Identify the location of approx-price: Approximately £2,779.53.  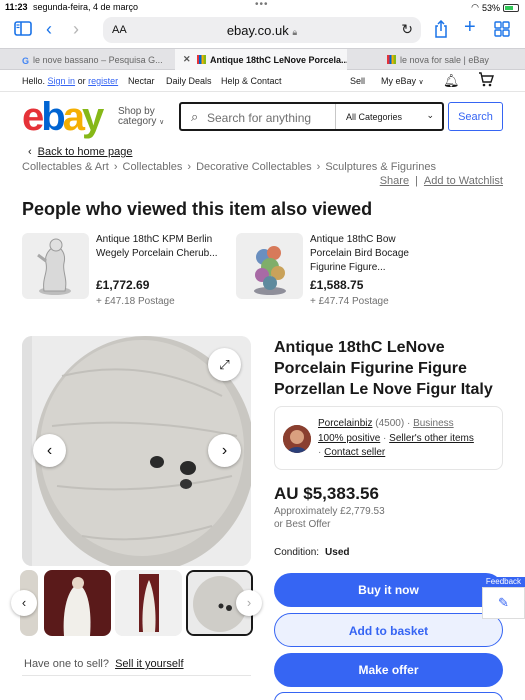
(329, 511).